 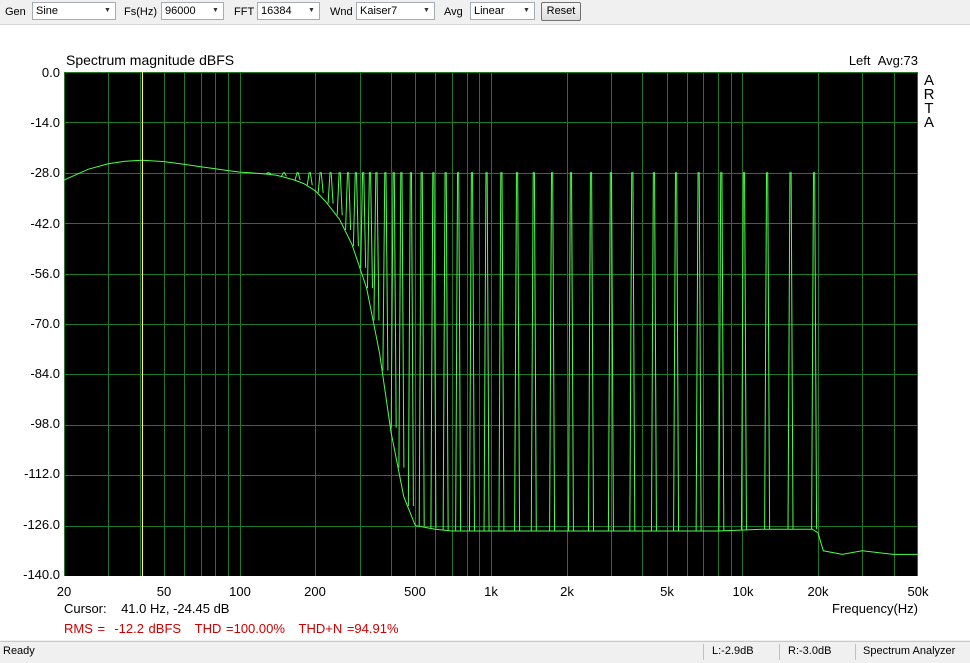 What do you see at coordinates (180, 11) in the screenshot?
I see `fs-select-value: 96000` at bounding box center [180, 11].